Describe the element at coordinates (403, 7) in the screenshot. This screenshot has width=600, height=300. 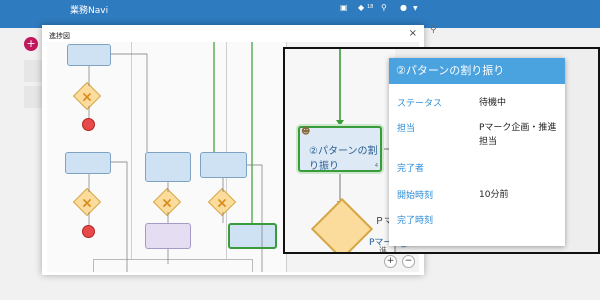
I see `user-icon: ●` at that location.